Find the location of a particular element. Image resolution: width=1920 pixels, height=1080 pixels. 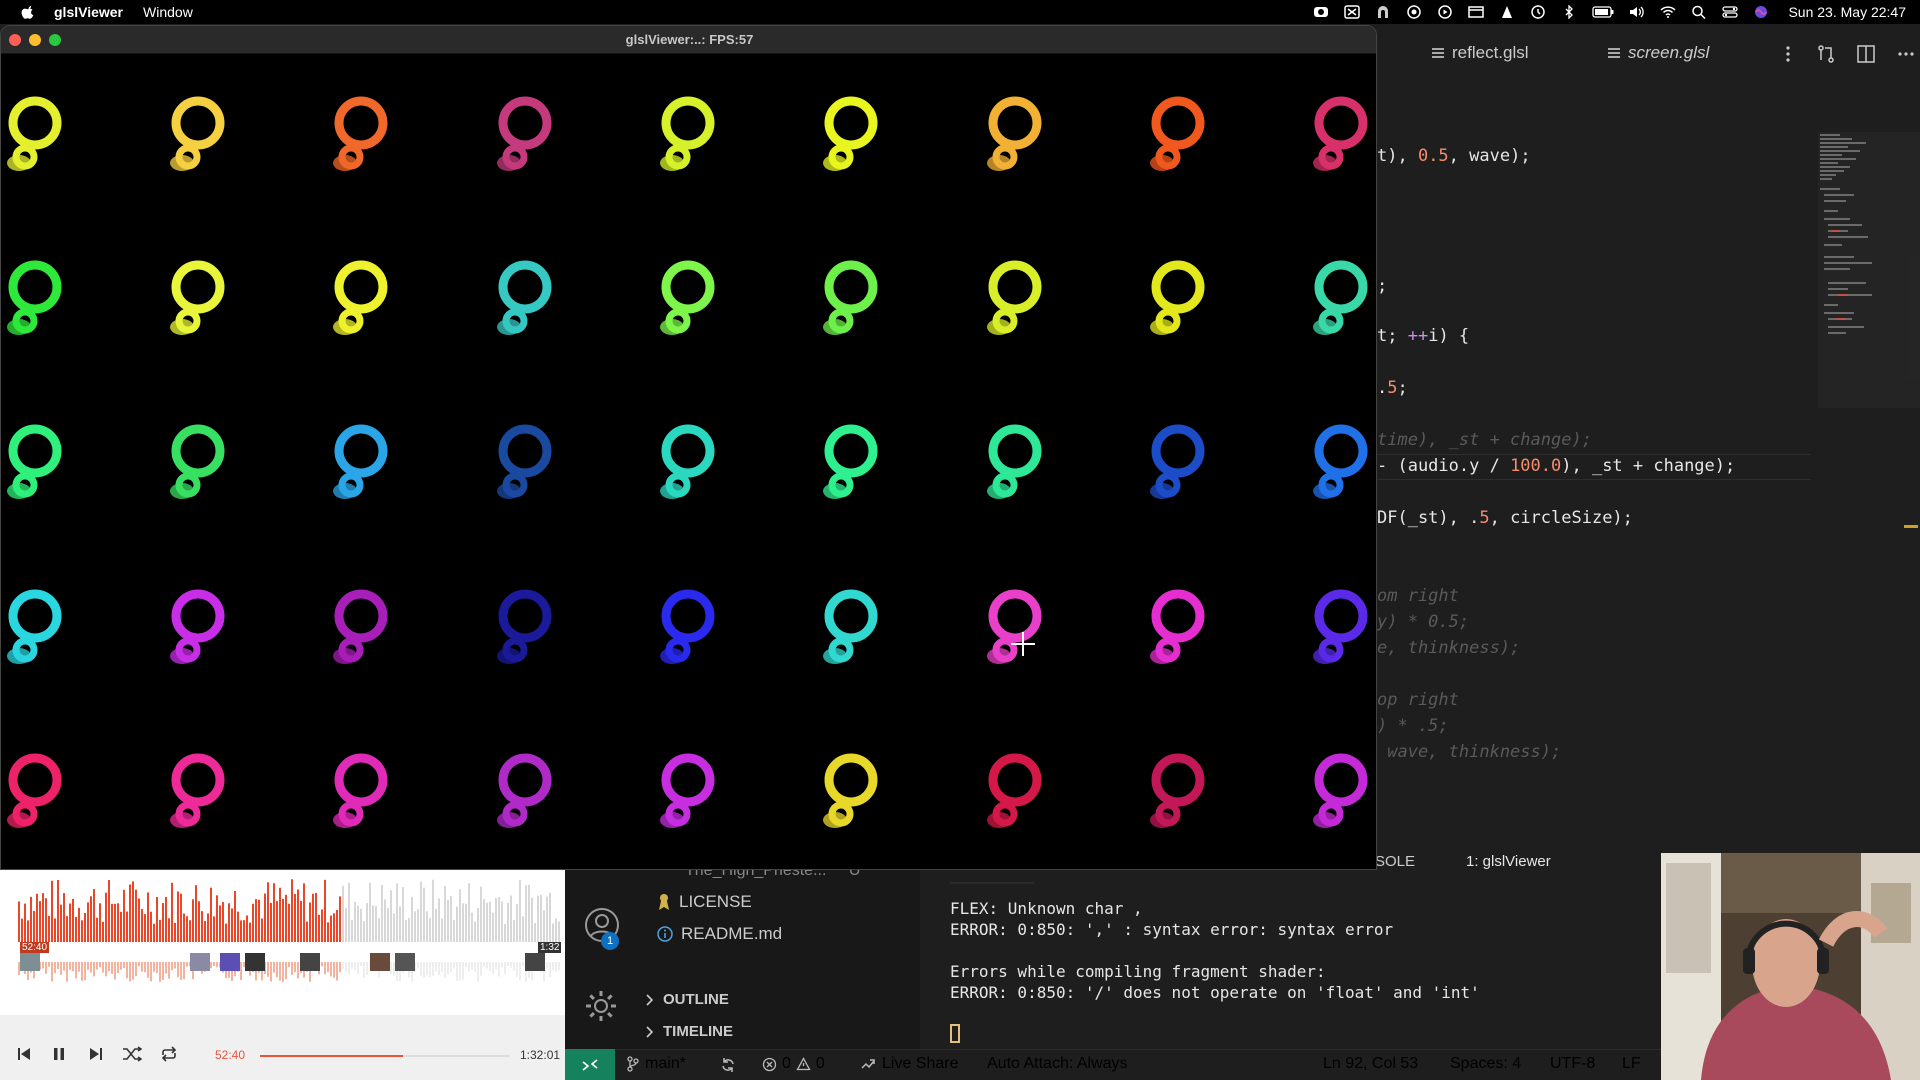

branch-status: main* is located at coordinates (656, 1064).